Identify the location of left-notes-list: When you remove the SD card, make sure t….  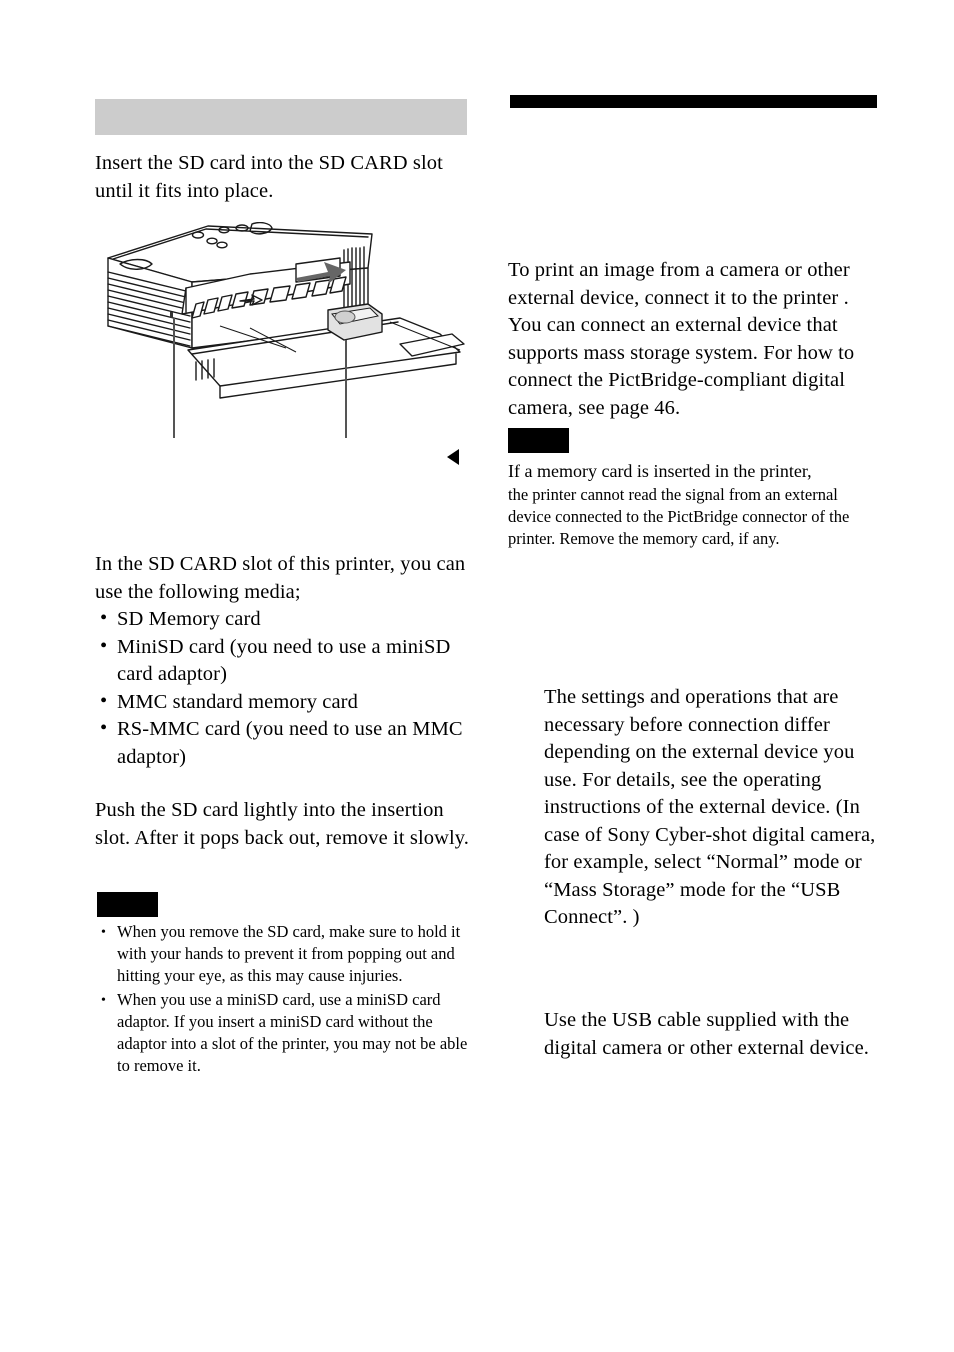
(286, 999).